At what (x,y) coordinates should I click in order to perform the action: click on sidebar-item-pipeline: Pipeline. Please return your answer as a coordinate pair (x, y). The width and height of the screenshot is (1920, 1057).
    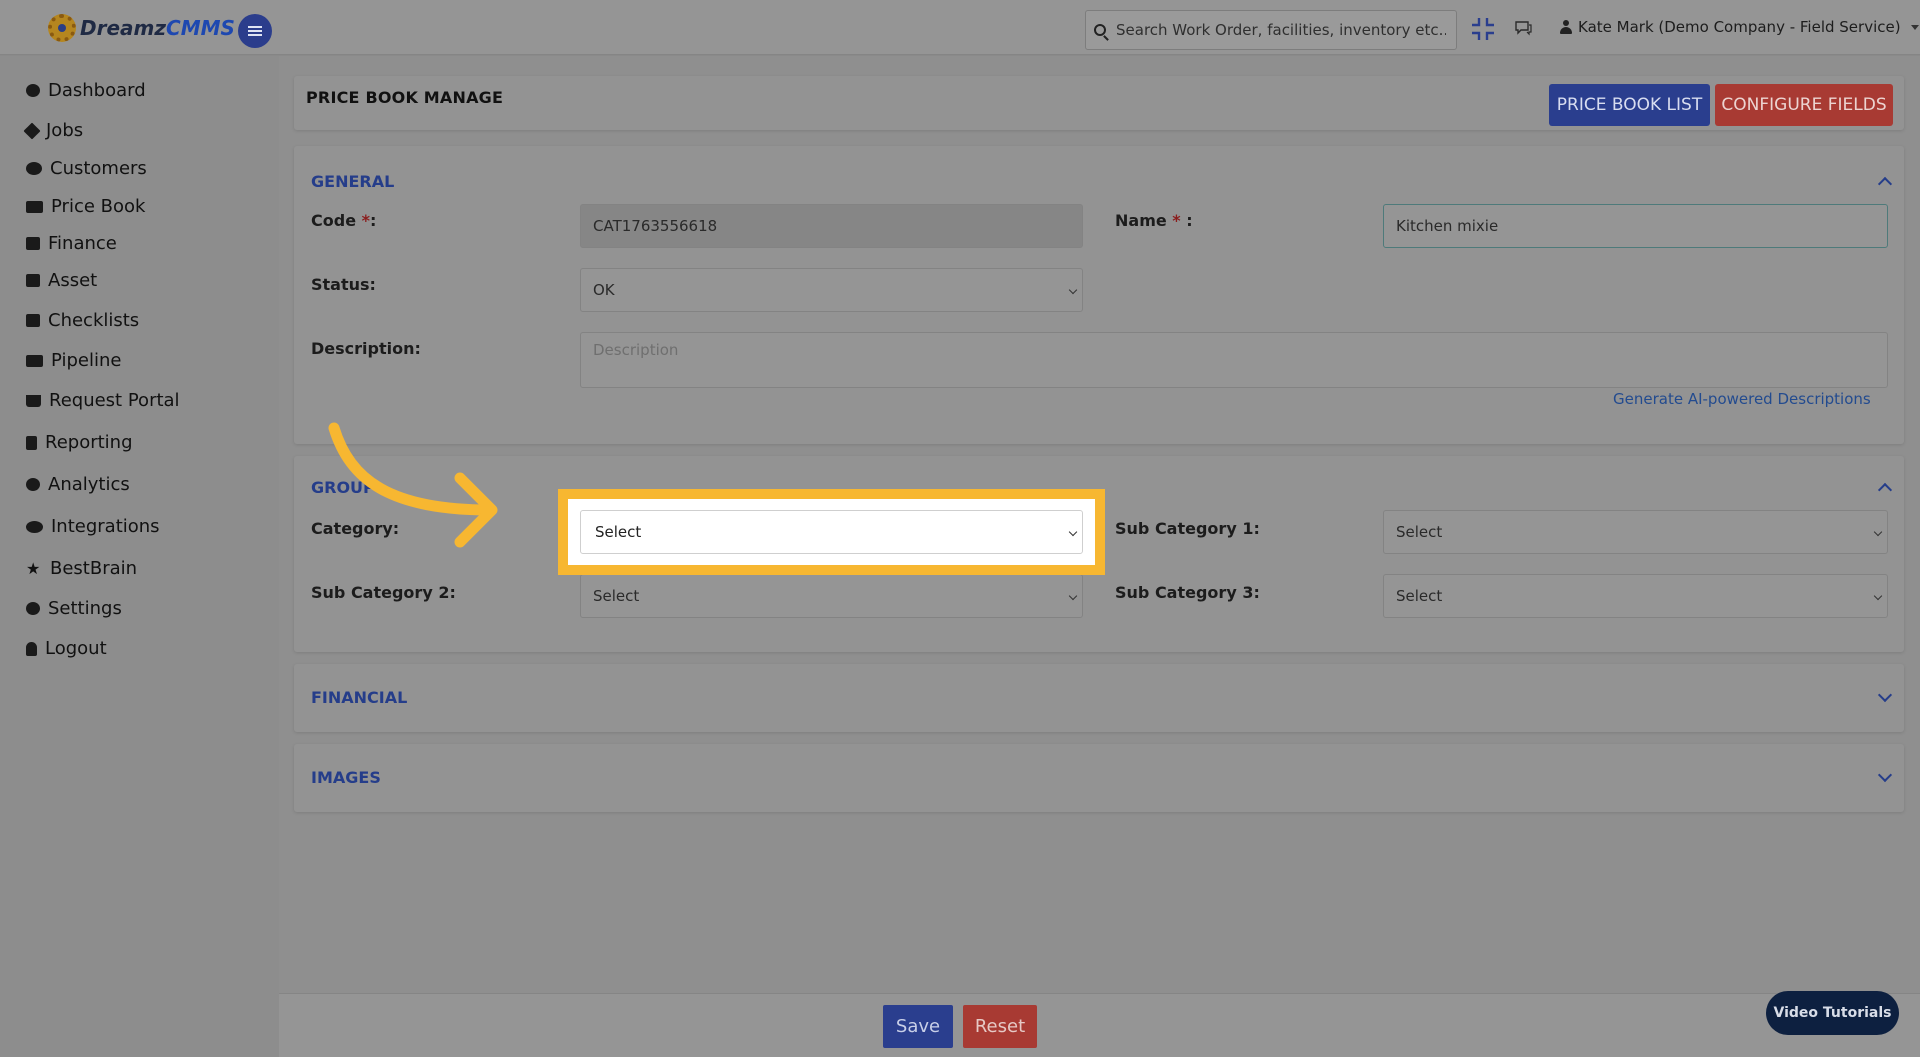
    Looking at the image, I should click on (73, 360).